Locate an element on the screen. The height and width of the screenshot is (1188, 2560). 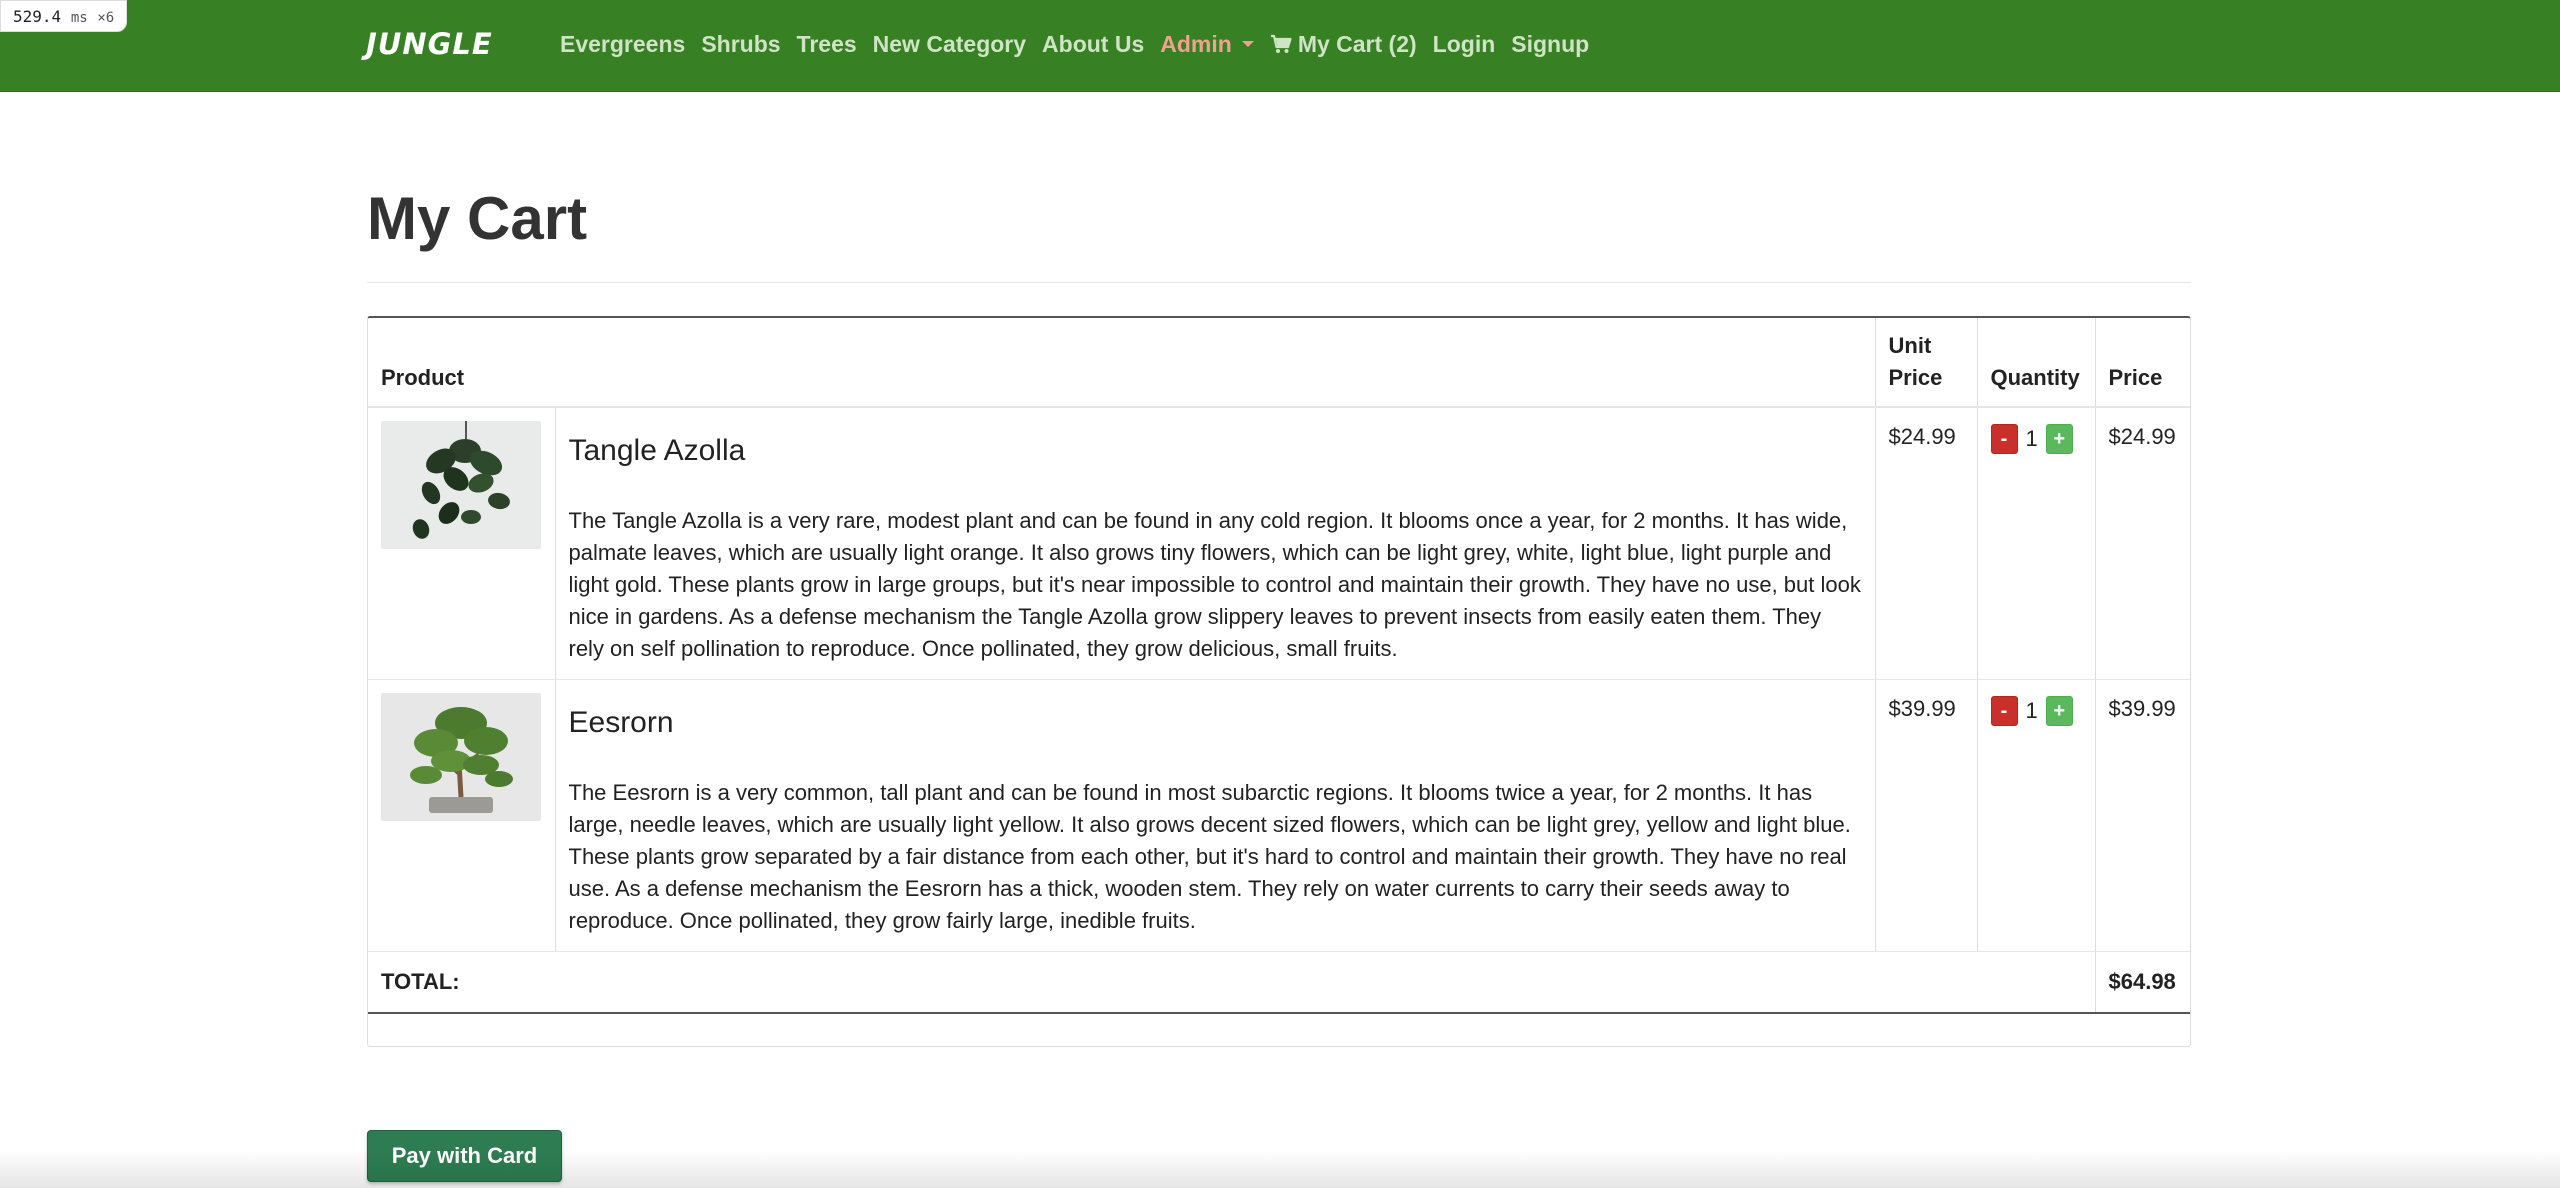
nav-about-us: About Us is located at coordinates (1093, 44).